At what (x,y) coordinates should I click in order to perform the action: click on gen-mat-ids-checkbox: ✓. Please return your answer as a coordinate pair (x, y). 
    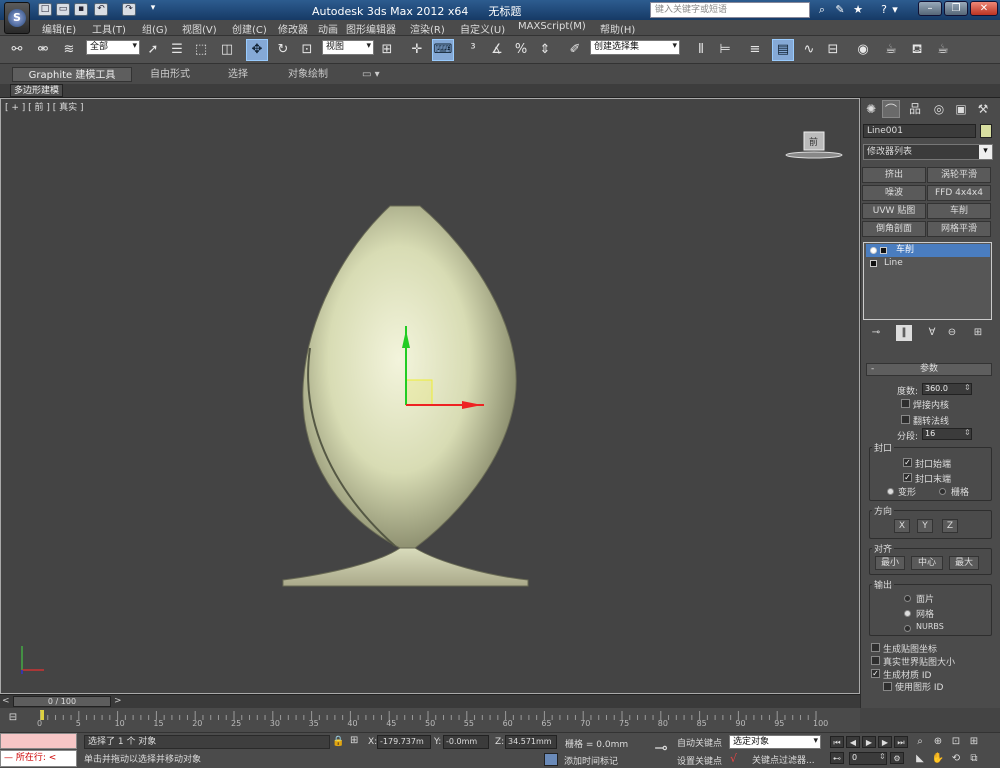
    Looking at the image, I should click on (875, 673).